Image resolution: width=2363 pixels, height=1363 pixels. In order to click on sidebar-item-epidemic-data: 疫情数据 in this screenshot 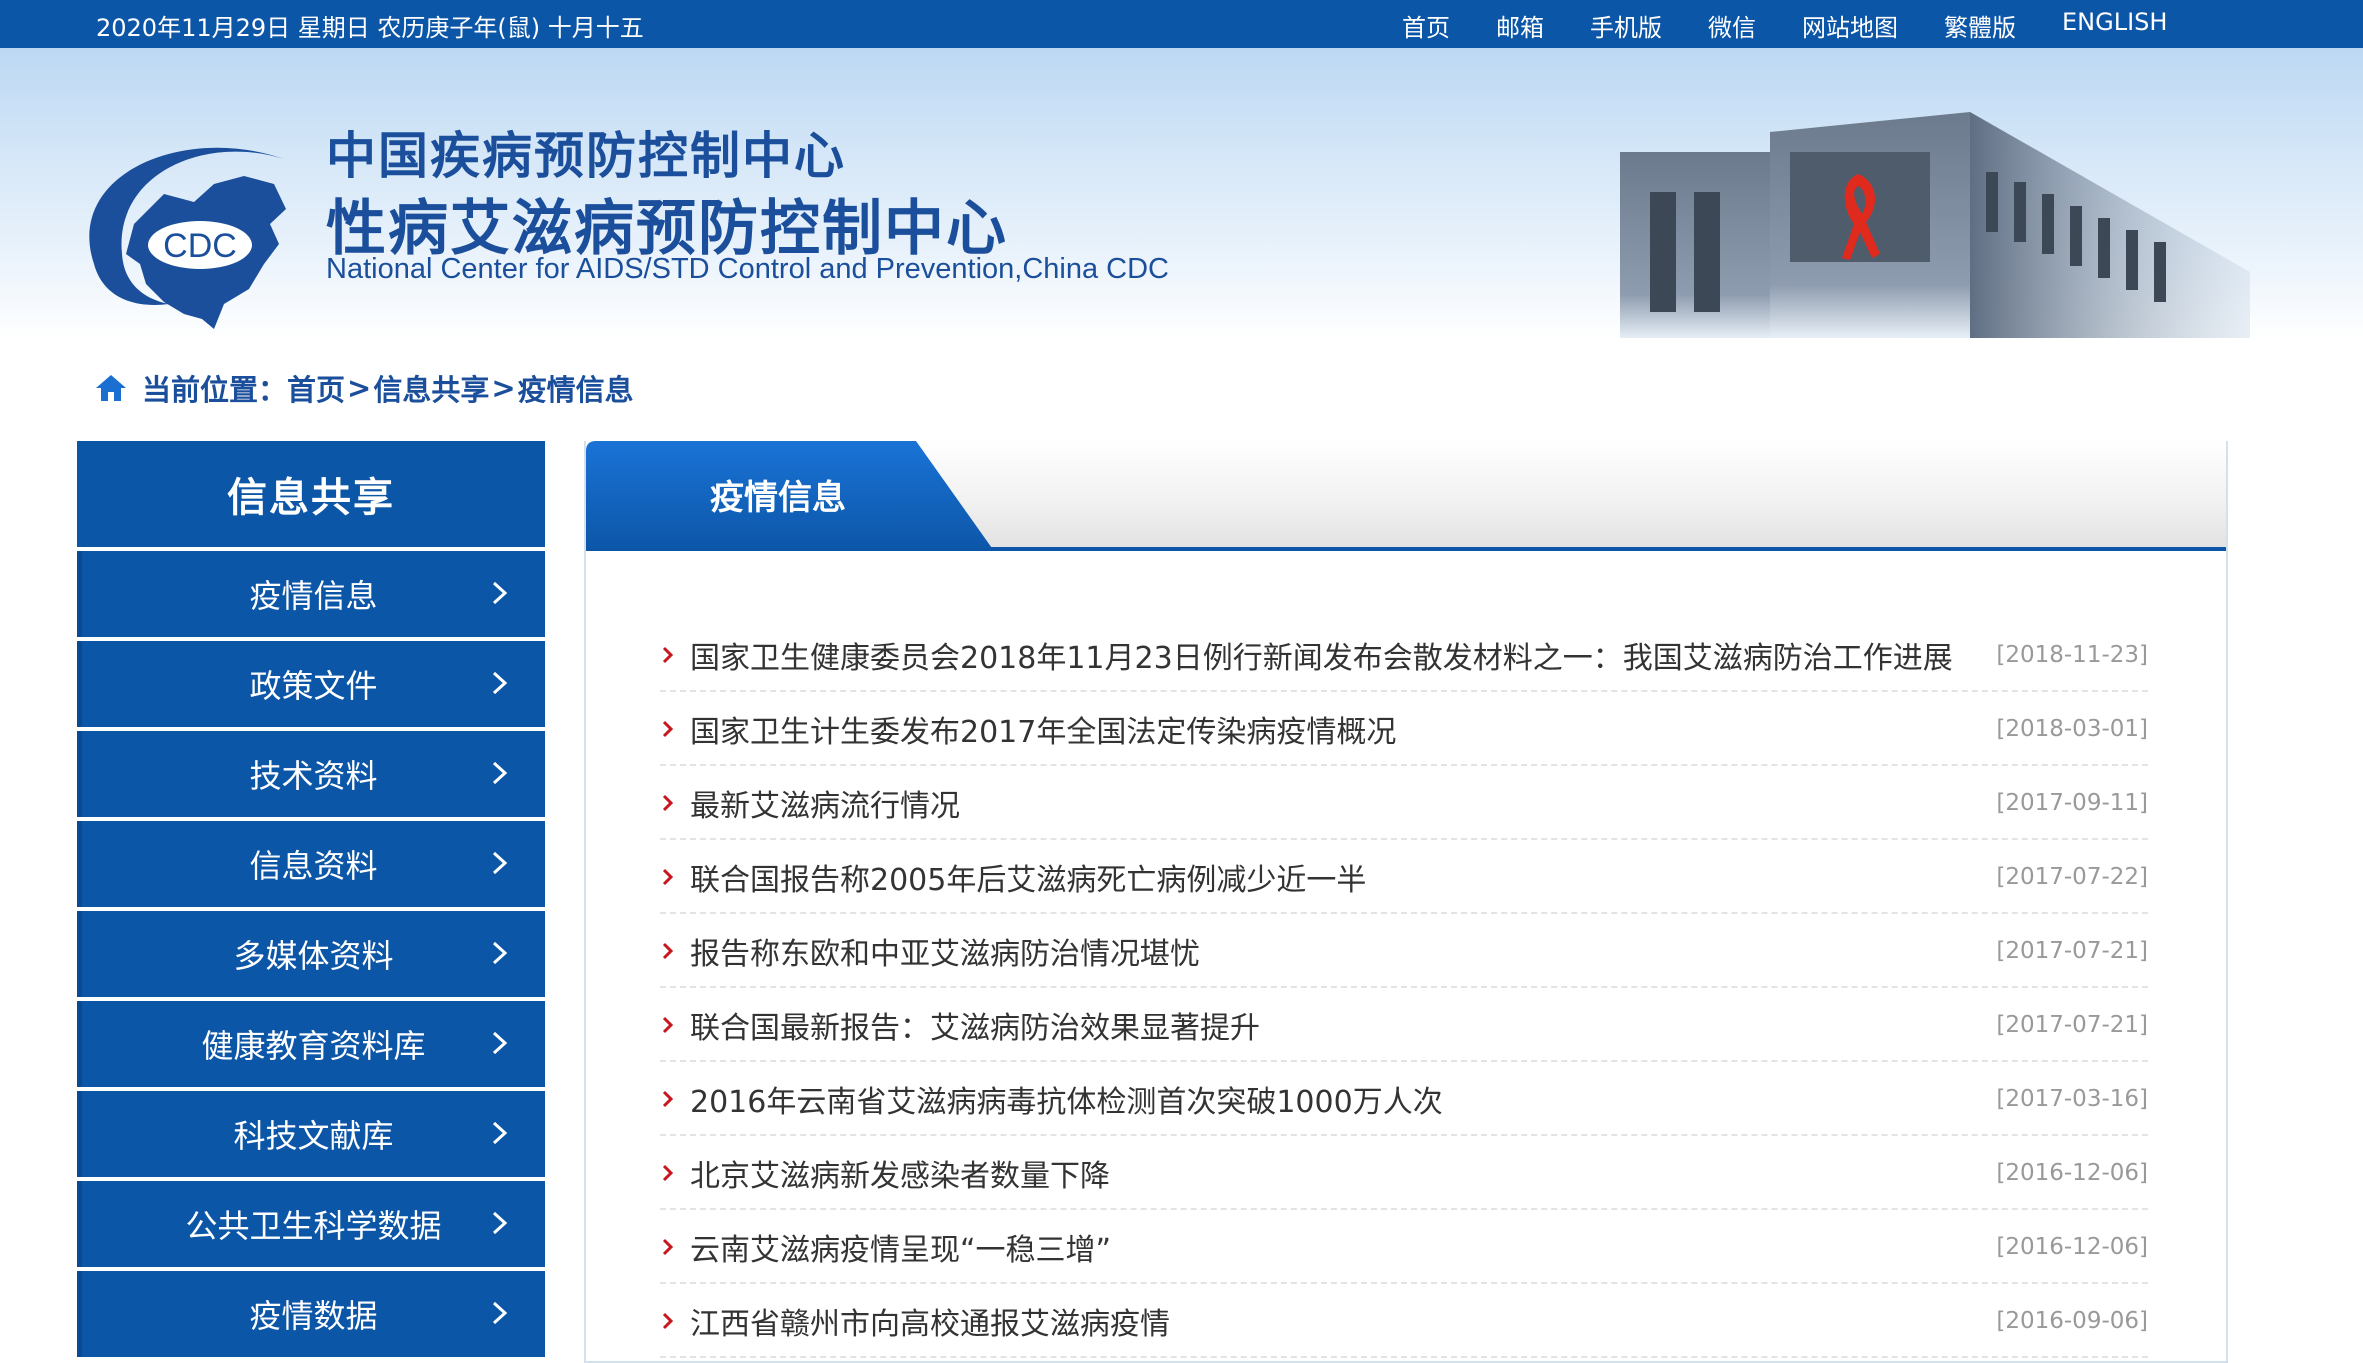, I will do `click(311, 1314)`.